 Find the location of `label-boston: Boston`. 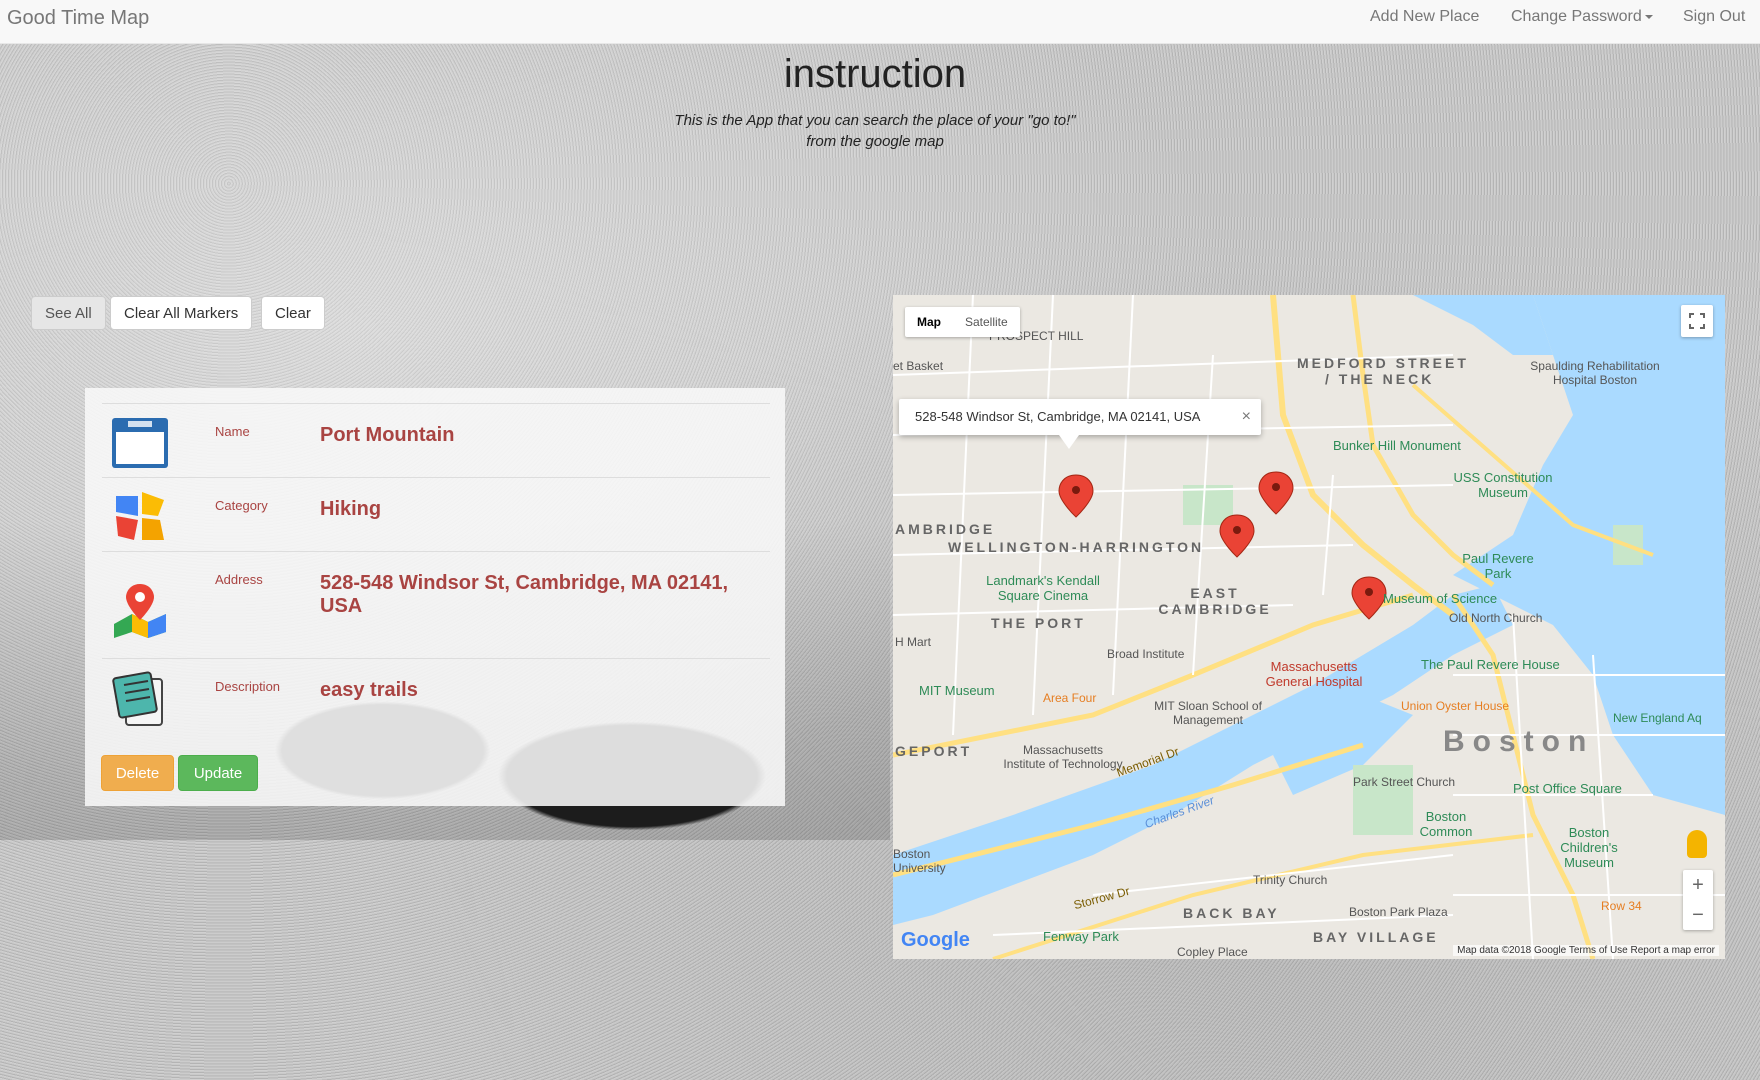

label-boston: Boston is located at coordinates (1519, 741).